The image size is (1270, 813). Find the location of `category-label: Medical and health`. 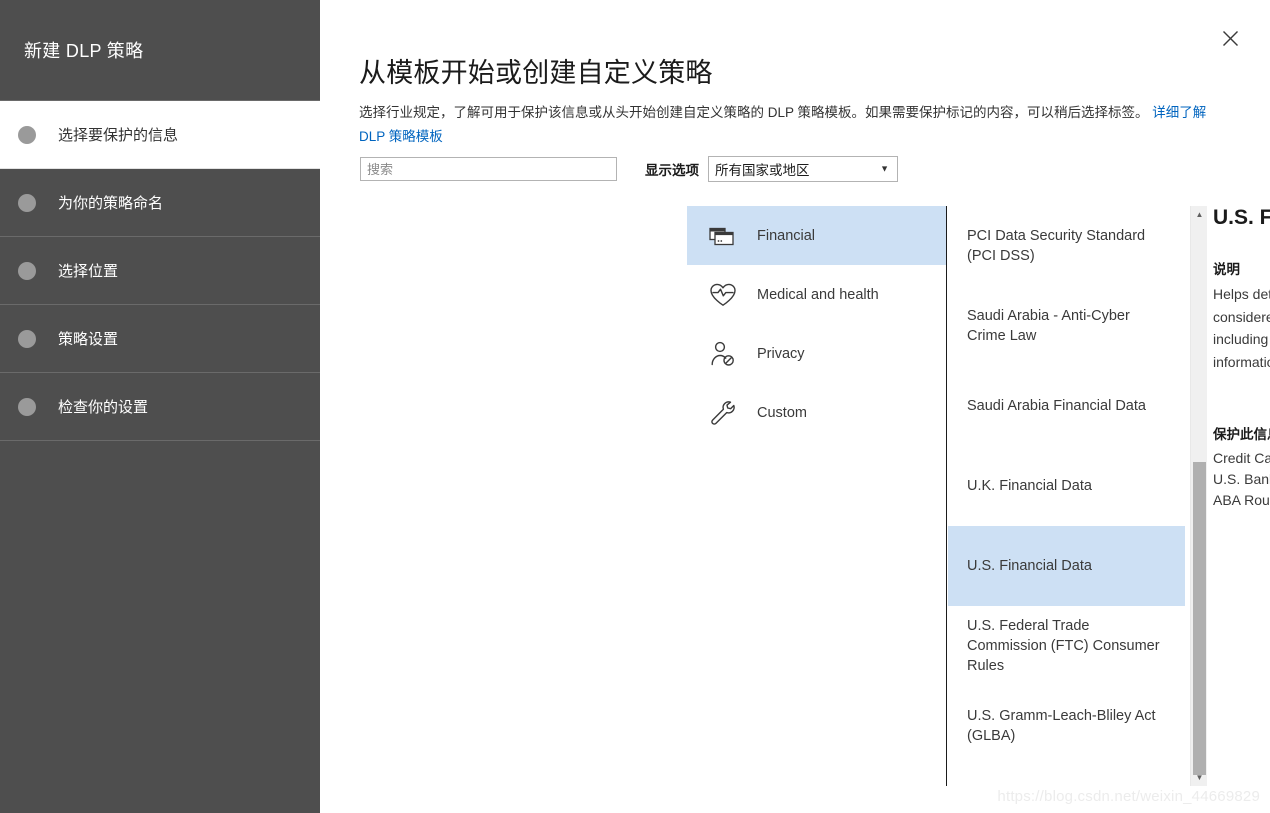

category-label: Medical and health is located at coordinates (818, 294).